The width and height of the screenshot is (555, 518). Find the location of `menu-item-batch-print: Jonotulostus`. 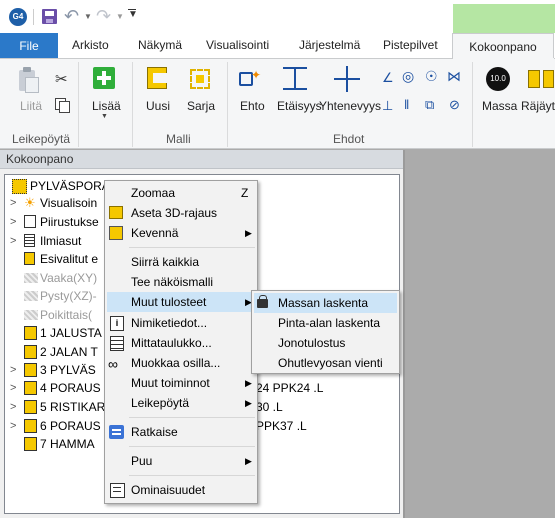

menu-item-batch-print: Jonotulostus is located at coordinates (325, 343).